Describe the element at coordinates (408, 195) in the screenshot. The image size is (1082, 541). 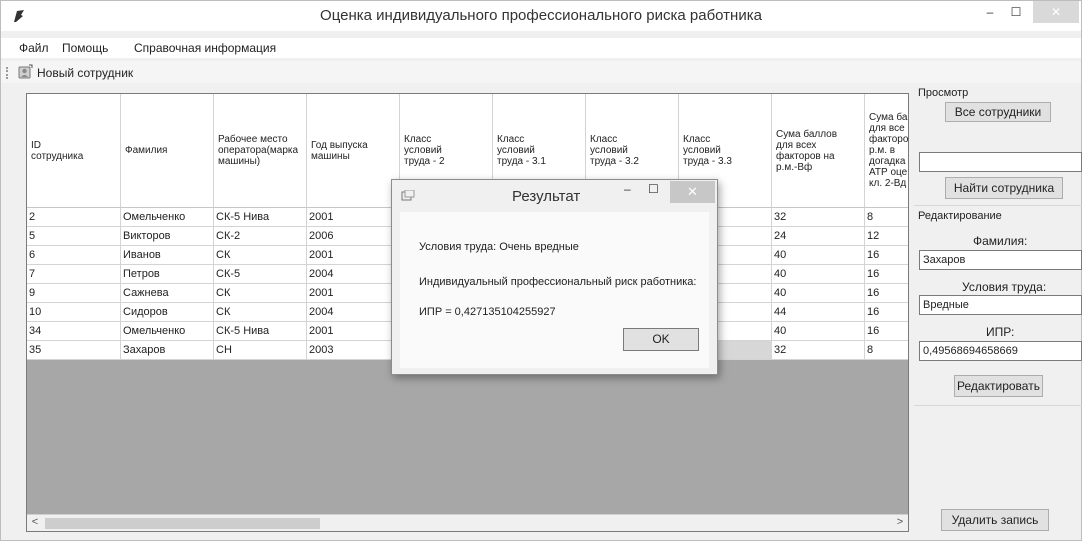
I see `dialog-window-icon` at that location.